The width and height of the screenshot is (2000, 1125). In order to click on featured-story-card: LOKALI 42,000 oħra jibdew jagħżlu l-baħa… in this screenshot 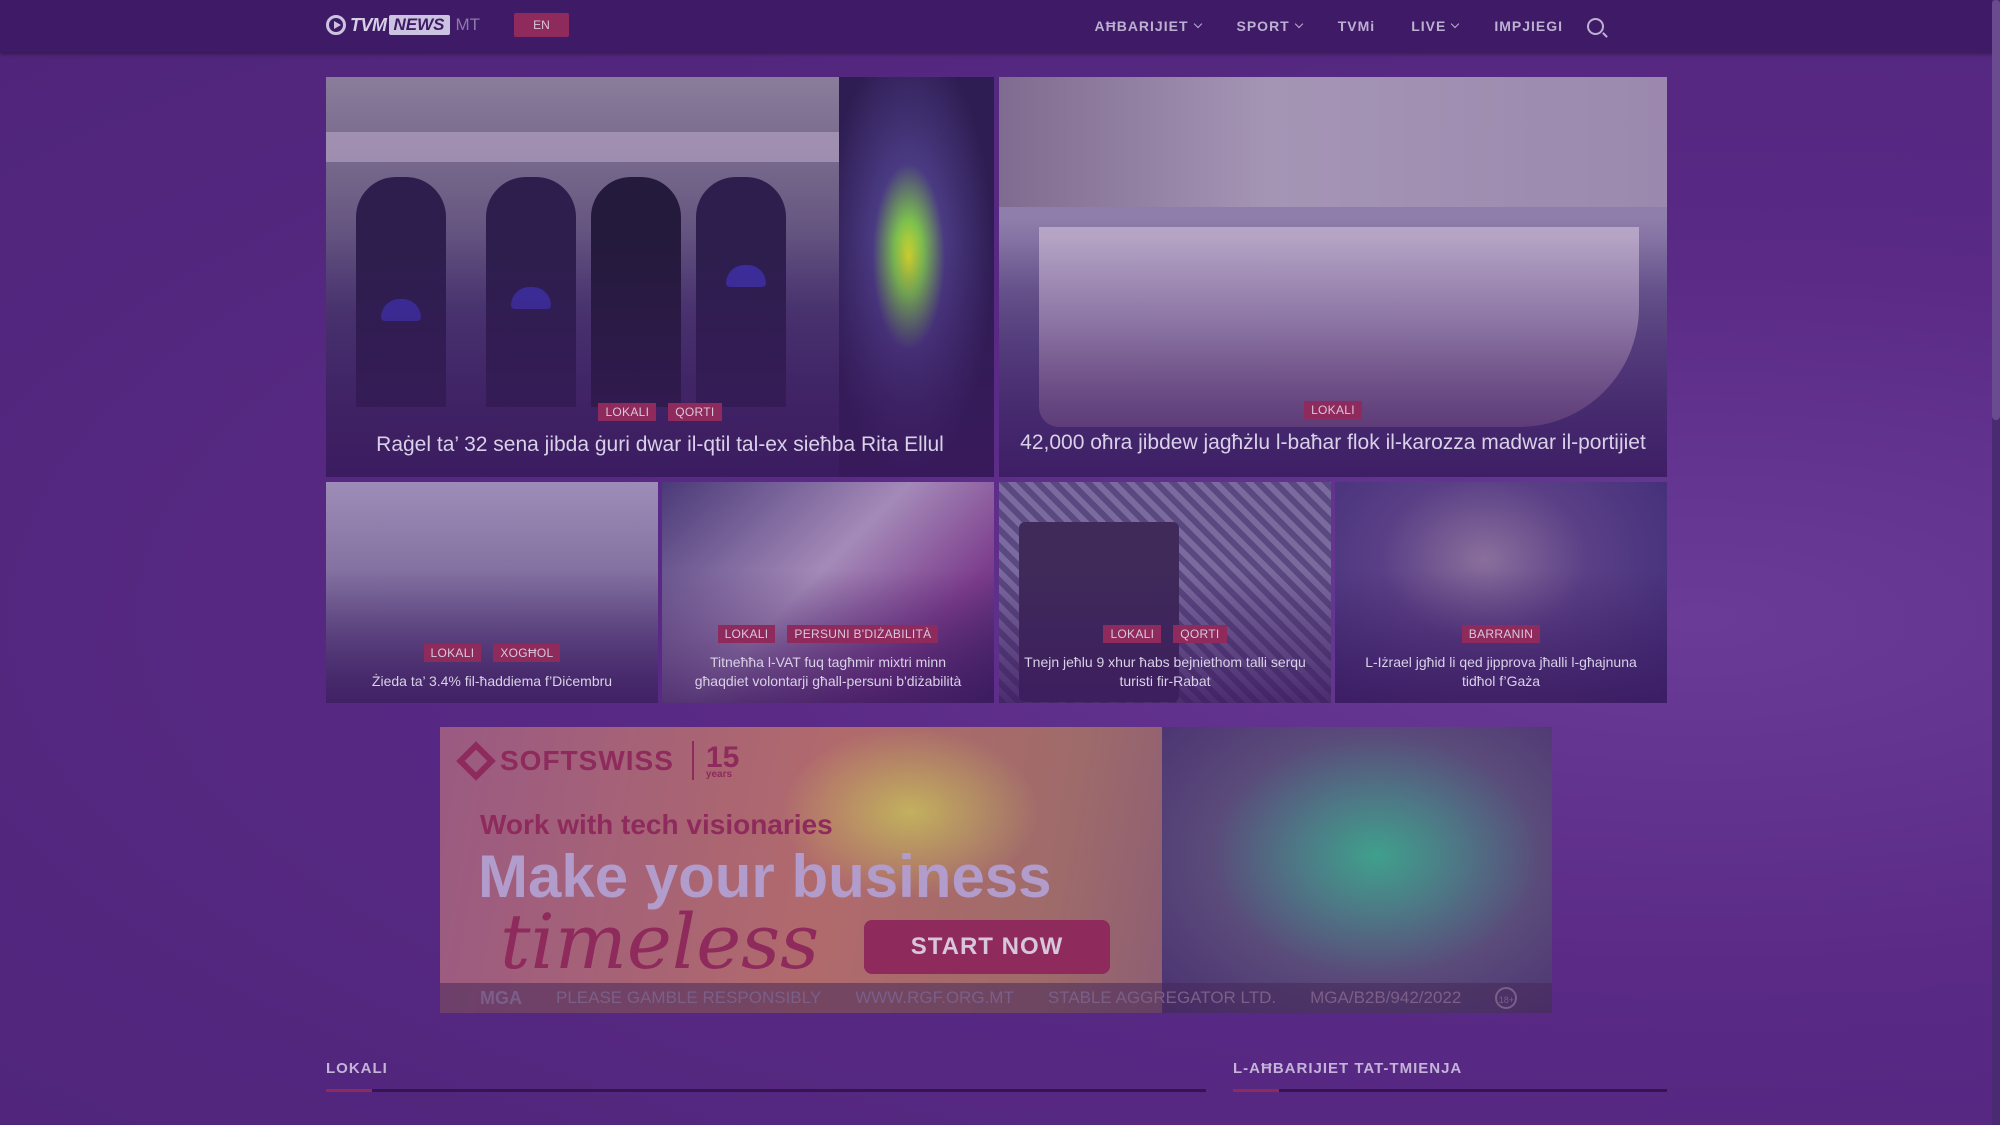, I will do `click(1333, 277)`.